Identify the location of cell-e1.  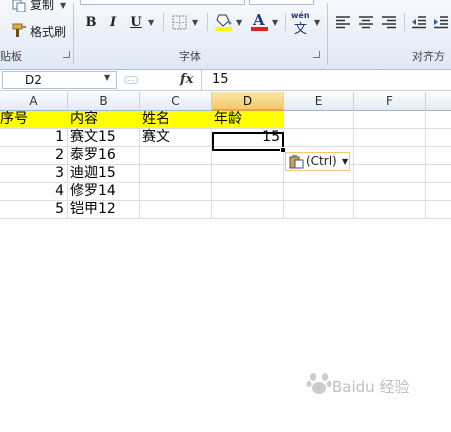
(319, 119).